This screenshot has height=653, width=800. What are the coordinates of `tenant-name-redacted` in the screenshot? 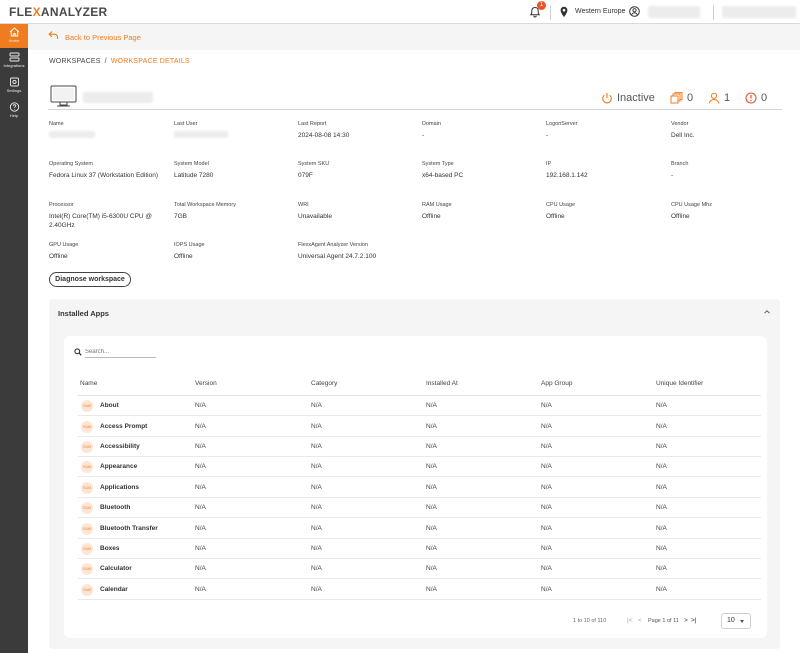 It's located at (759, 12).